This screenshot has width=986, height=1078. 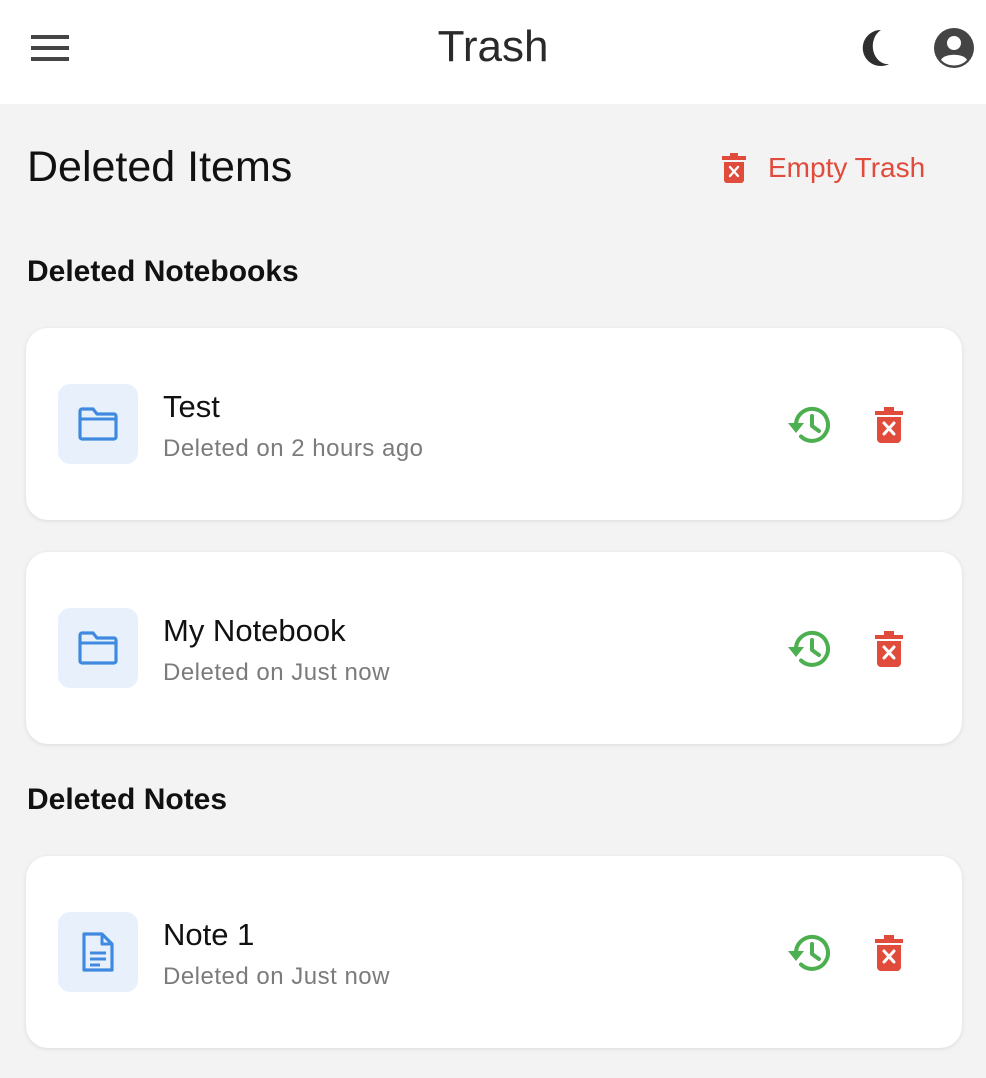 What do you see at coordinates (160, 167) in the screenshot?
I see `page-title: Deleted Items` at bounding box center [160, 167].